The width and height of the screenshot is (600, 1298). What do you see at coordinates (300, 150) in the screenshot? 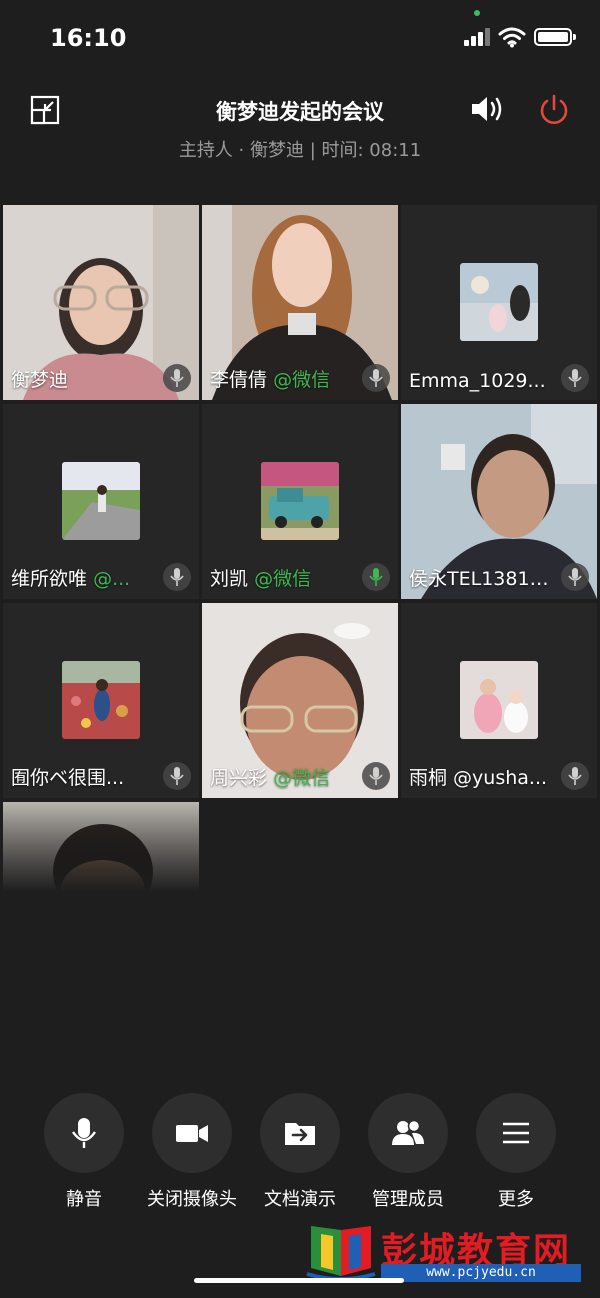
I see `meeting-host-time: 主持人 · 衡梦迪 | 时间: 08:11` at bounding box center [300, 150].